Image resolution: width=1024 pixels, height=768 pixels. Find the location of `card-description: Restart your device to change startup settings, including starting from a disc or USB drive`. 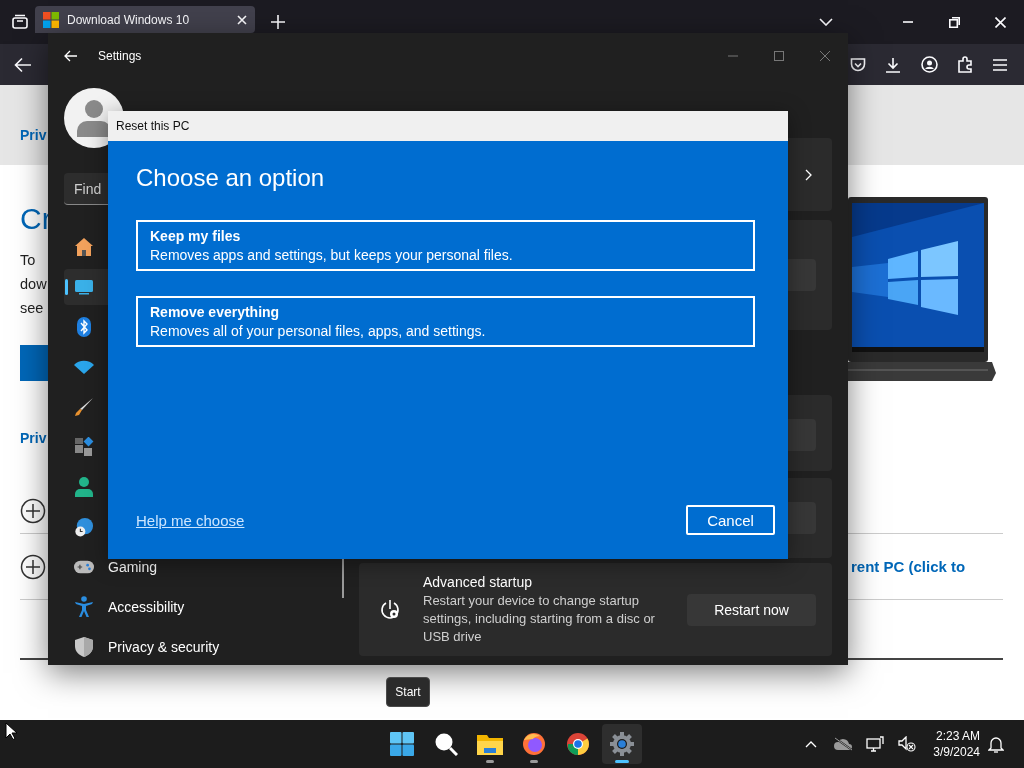

card-description: Restart your device to change startup settings, including starting from a disc or USB drive is located at coordinates (539, 618).